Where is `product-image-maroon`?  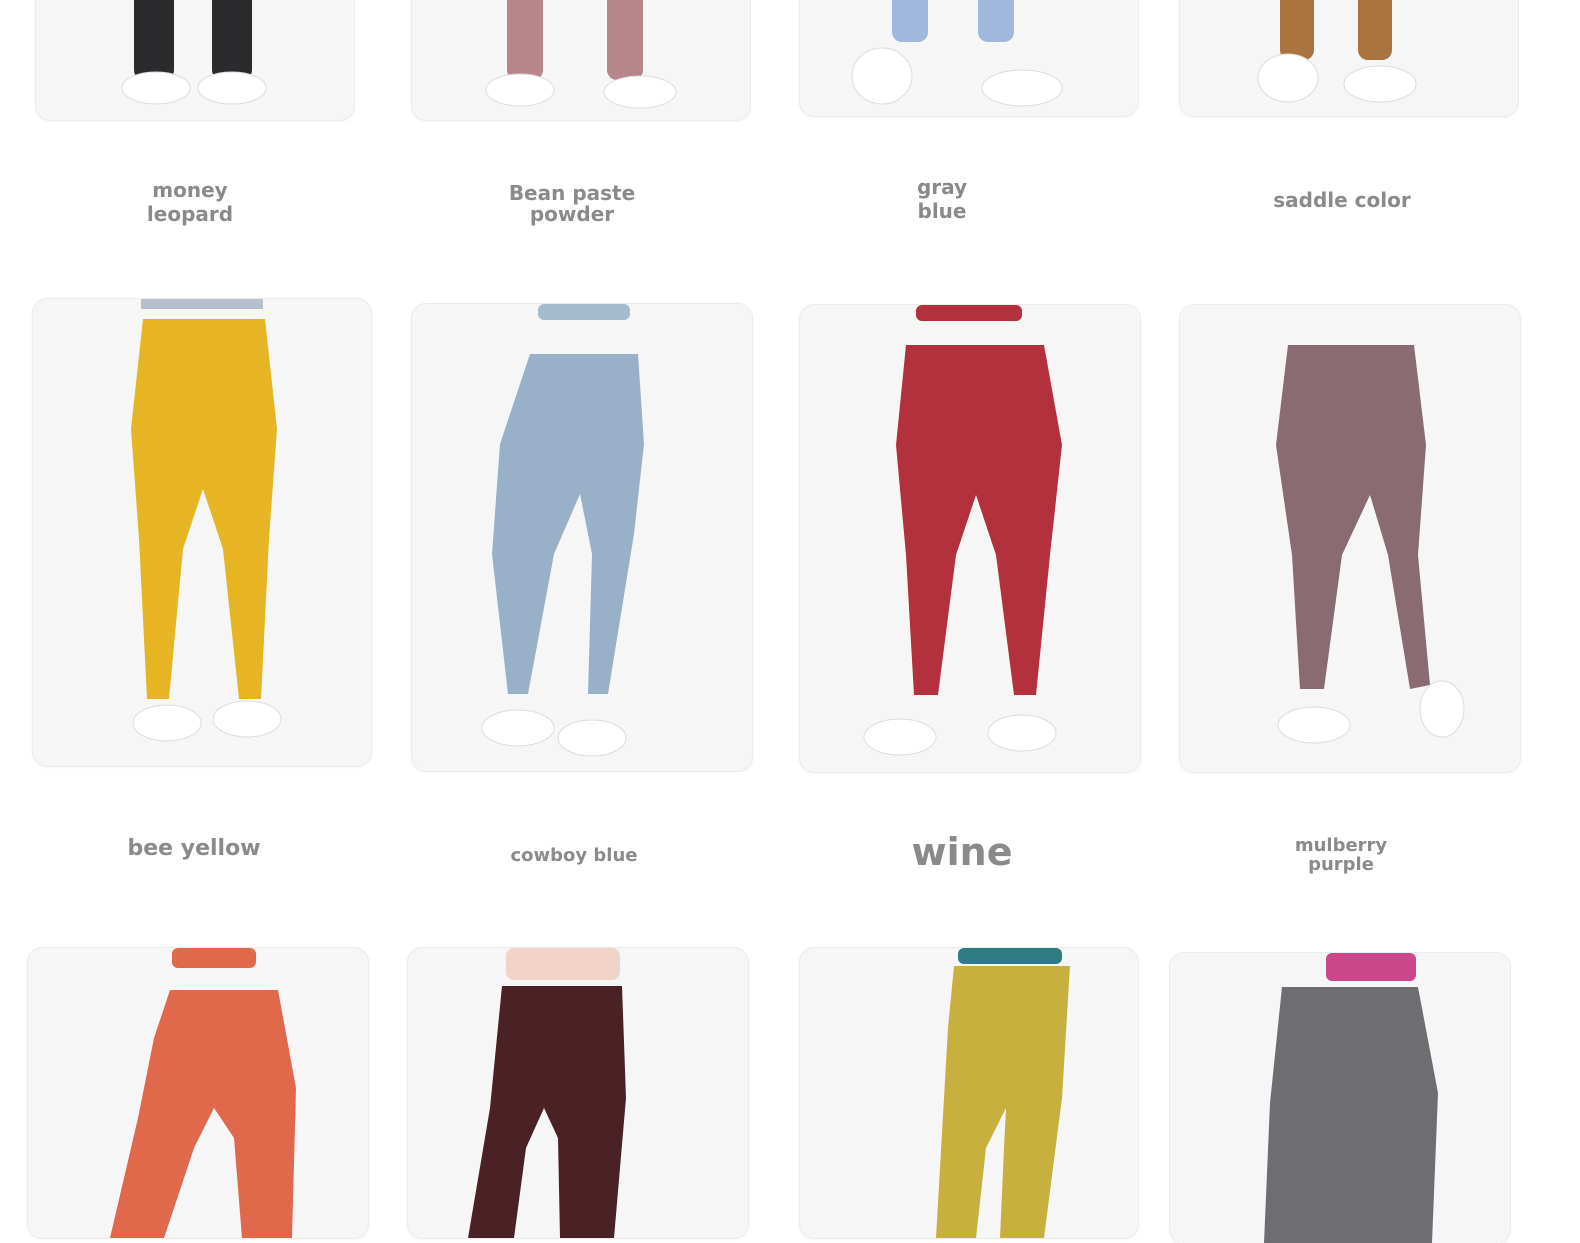 product-image-maroon is located at coordinates (578, 1093).